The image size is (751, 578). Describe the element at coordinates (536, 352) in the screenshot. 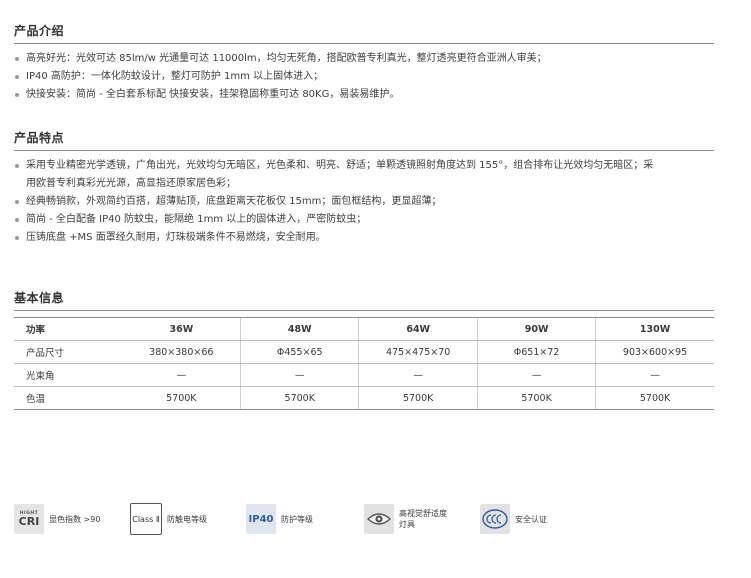

I see `table-cell: Φ651×72` at that location.